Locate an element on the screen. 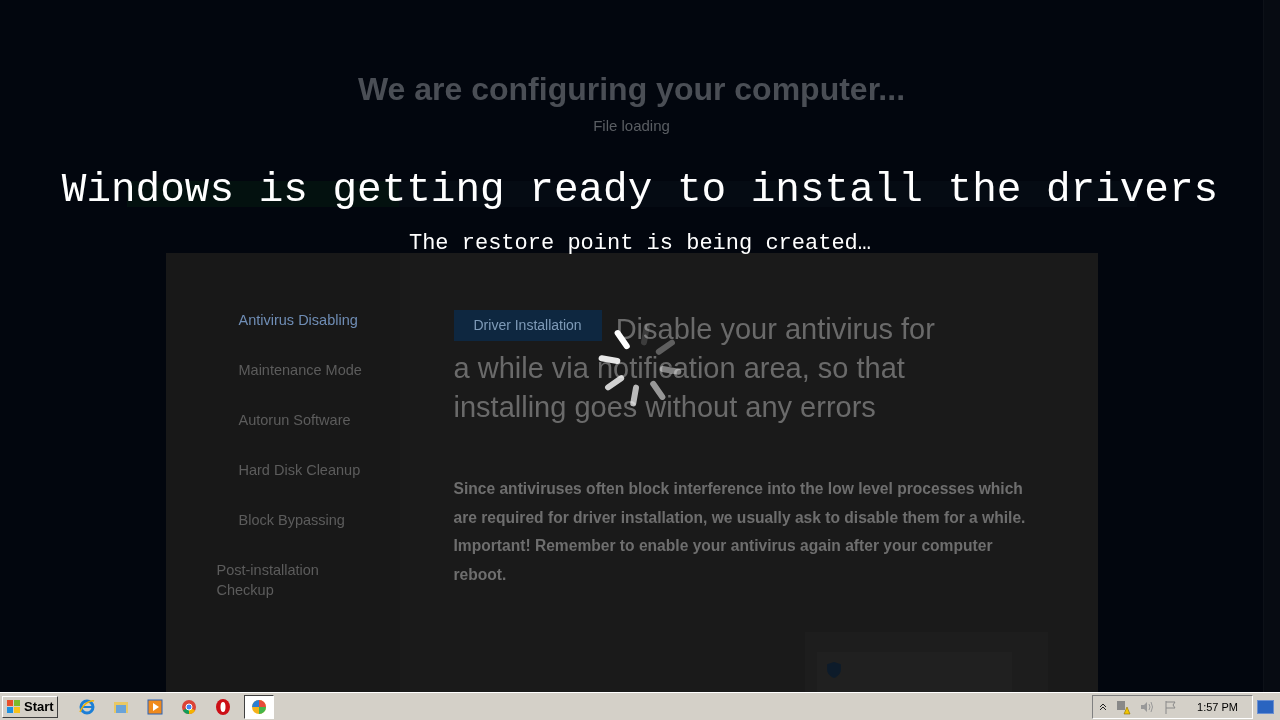 The height and width of the screenshot is (720, 1280). sidebar-item: Maintenance Mode is located at coordinates (282, 385).